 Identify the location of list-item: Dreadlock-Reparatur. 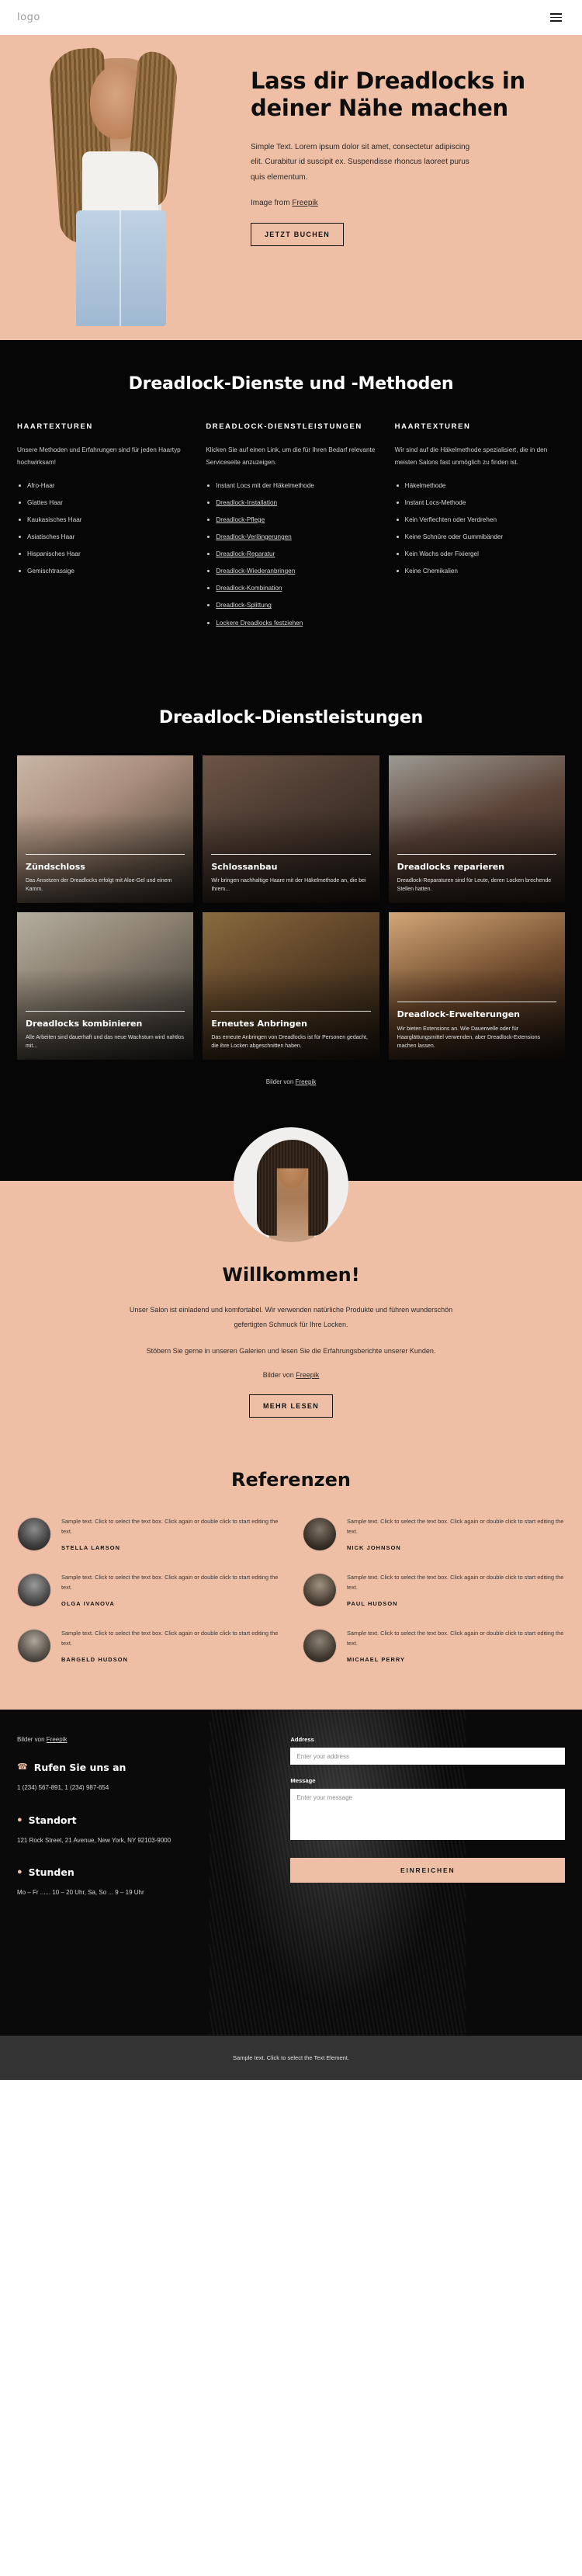
(291, 554).